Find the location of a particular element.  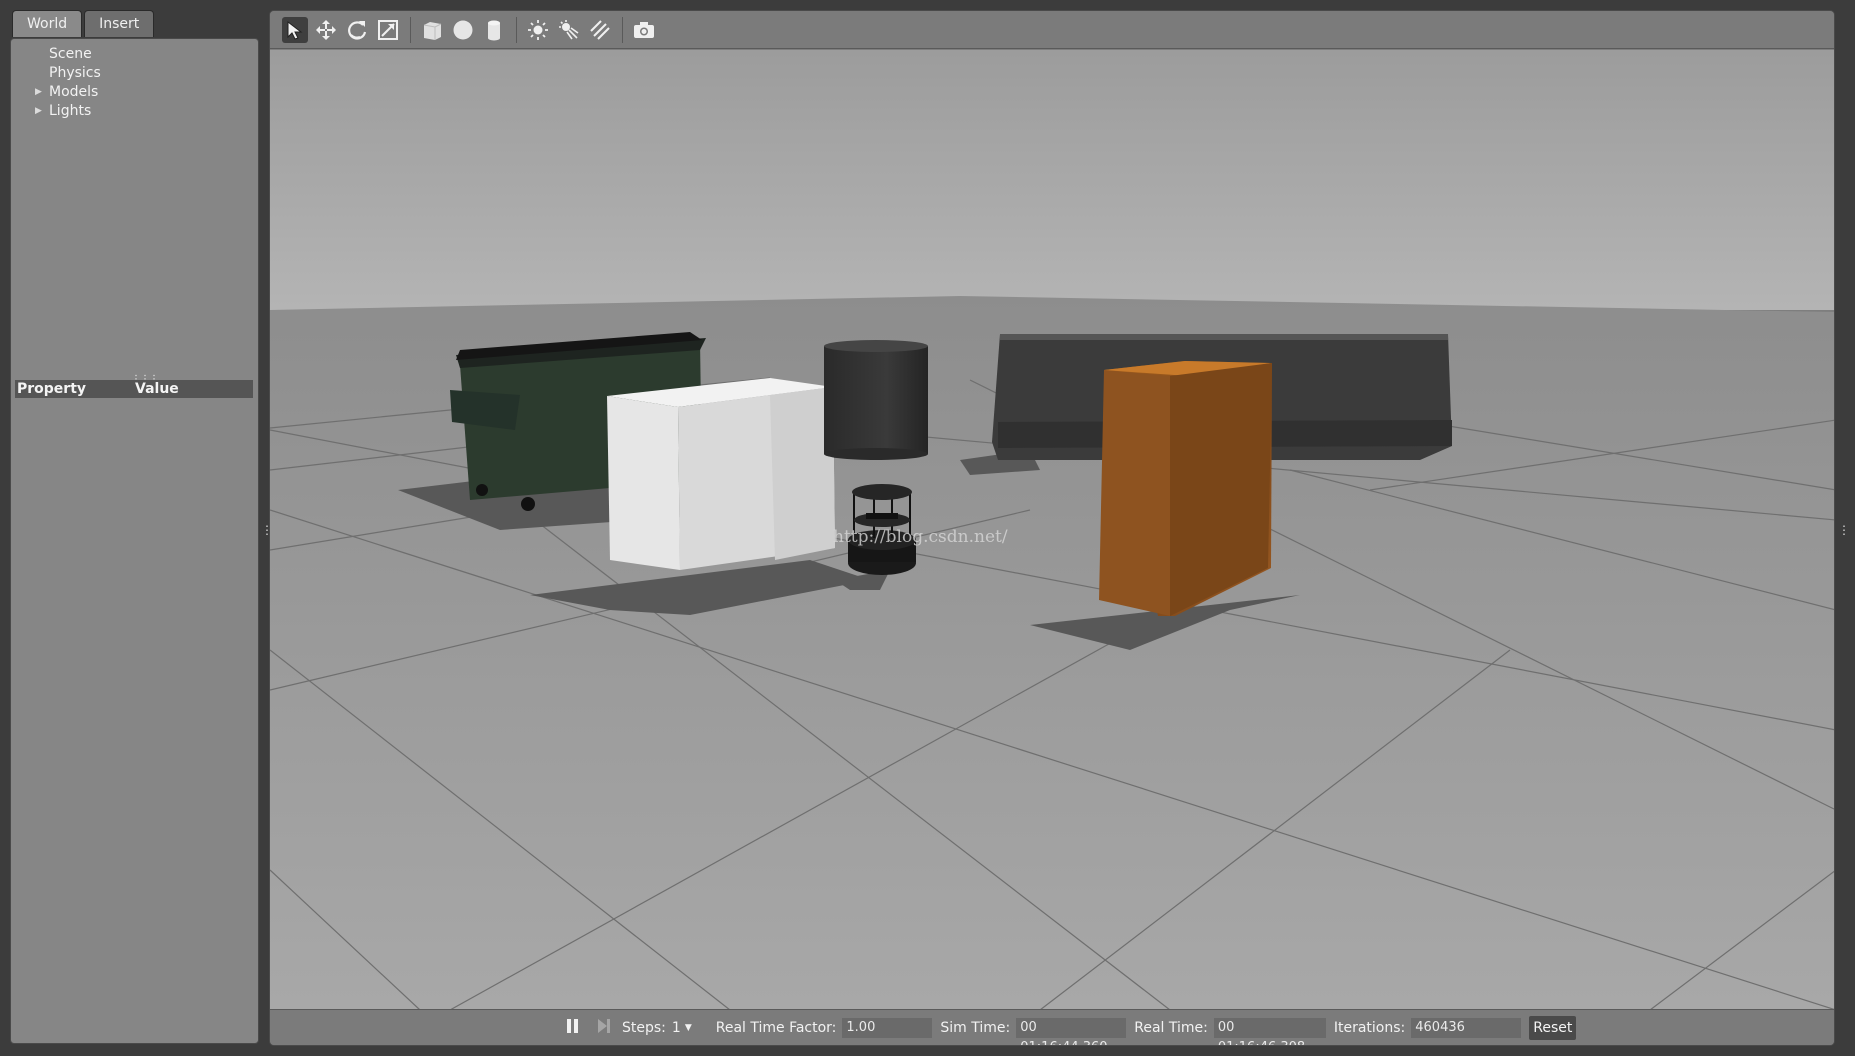

box-icon is located at coordinates (432, 30).